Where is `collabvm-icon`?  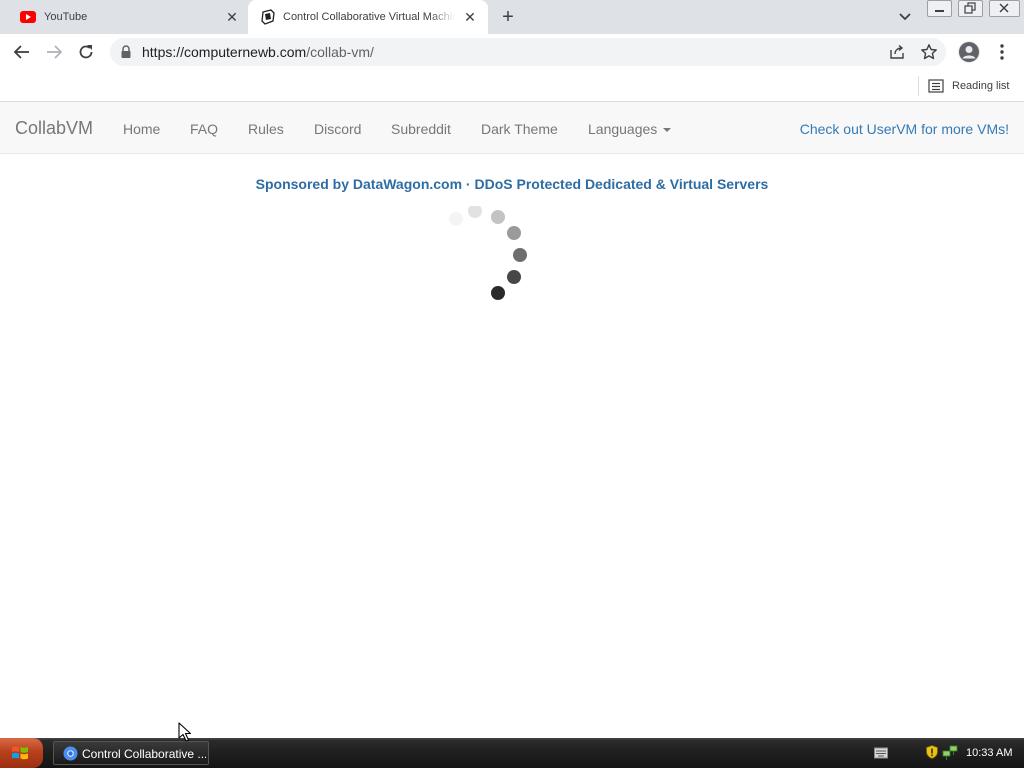 collabvm-icon is located at coordinates (268, 17).